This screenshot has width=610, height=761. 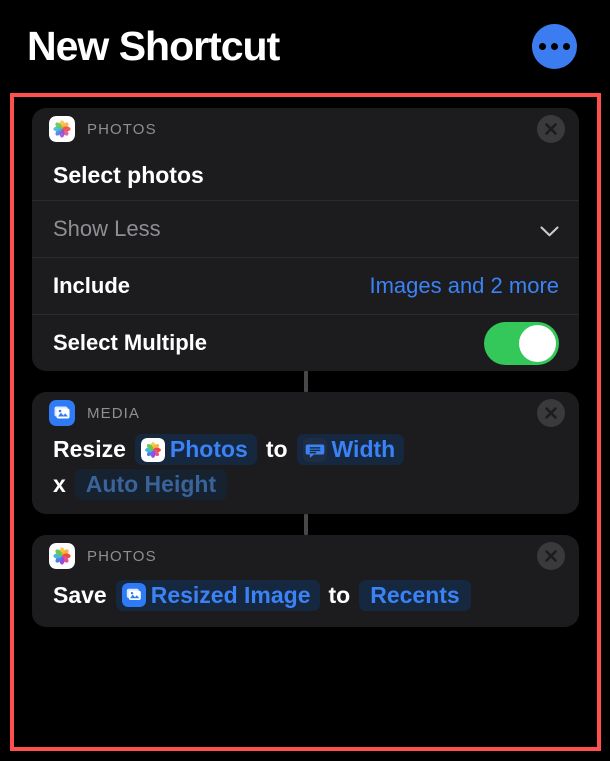 I want to click on row-show-less: Show Less, so click(x=305, y=228).